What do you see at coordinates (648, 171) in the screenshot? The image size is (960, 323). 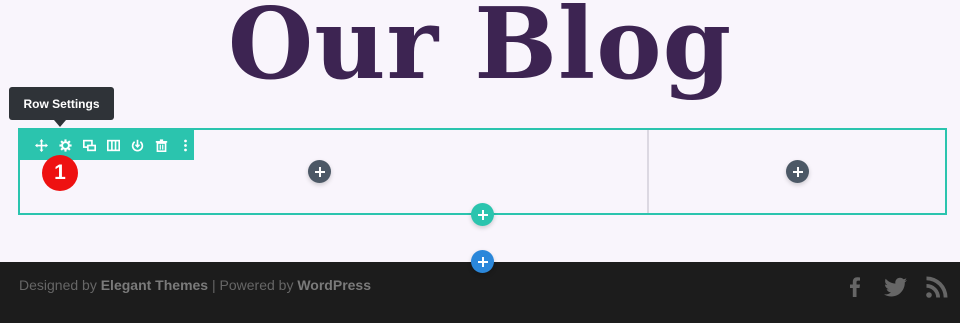 I see `column-divider` at bounding box center [648, 171].